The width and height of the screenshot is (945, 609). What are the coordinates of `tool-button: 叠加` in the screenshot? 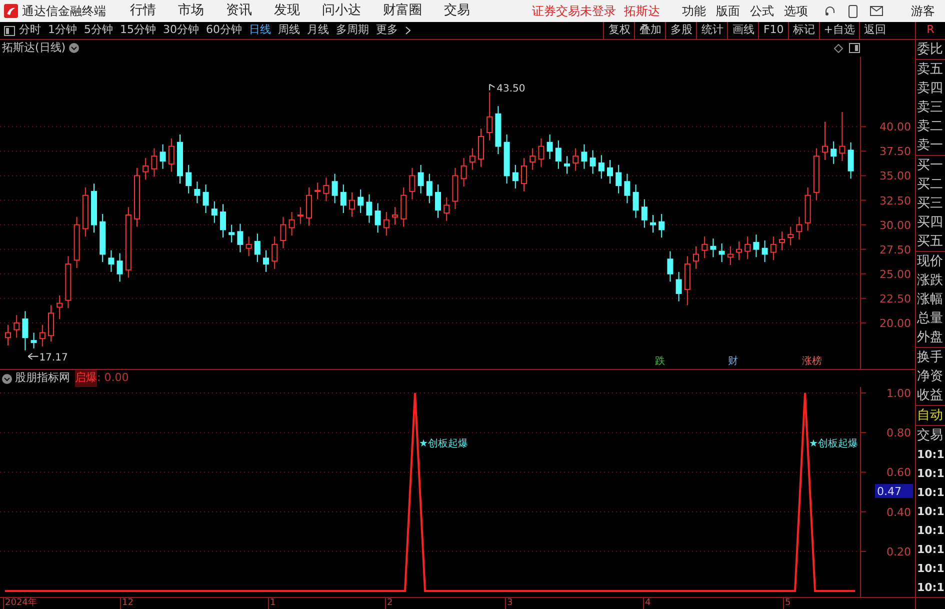 It's located at (650, 30).